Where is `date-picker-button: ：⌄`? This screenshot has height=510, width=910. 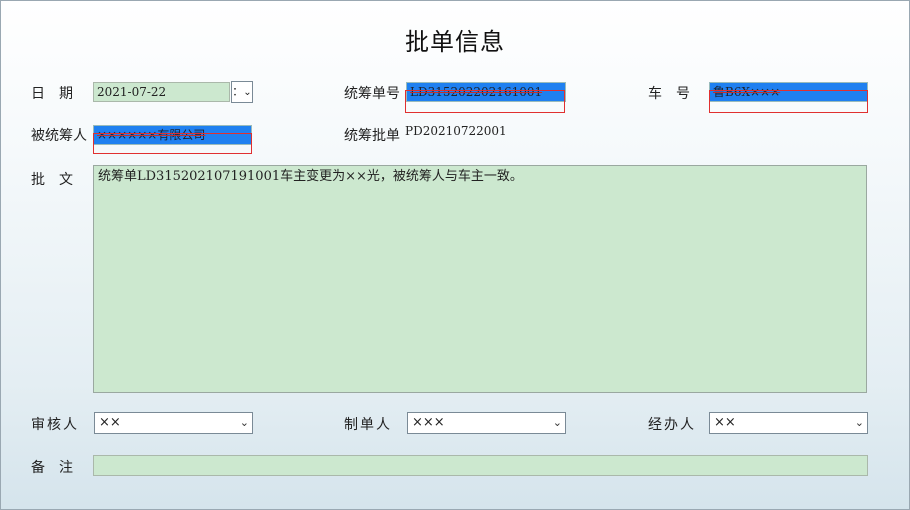
date-picker-button: ：⌄ is located at coordinates (242, 92).